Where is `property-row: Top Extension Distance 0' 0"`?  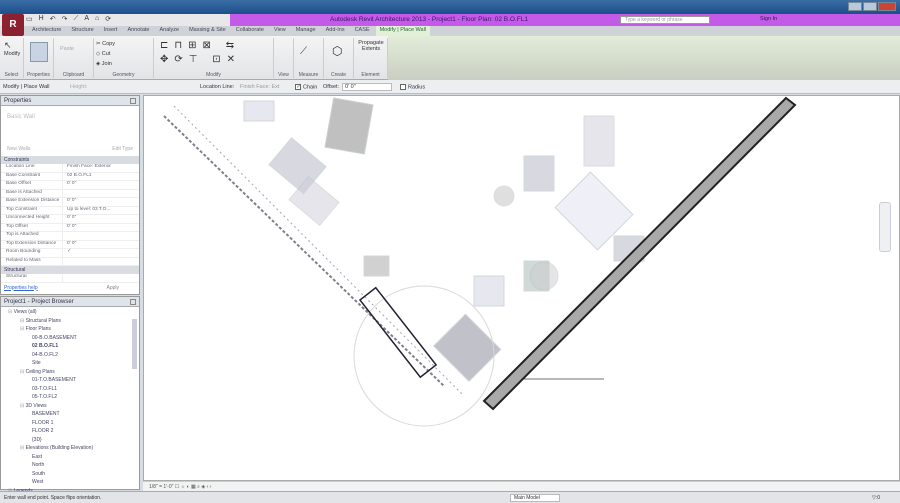 property-row: Top Extension Distance 0' 0" is located at coordinates (70, 244).